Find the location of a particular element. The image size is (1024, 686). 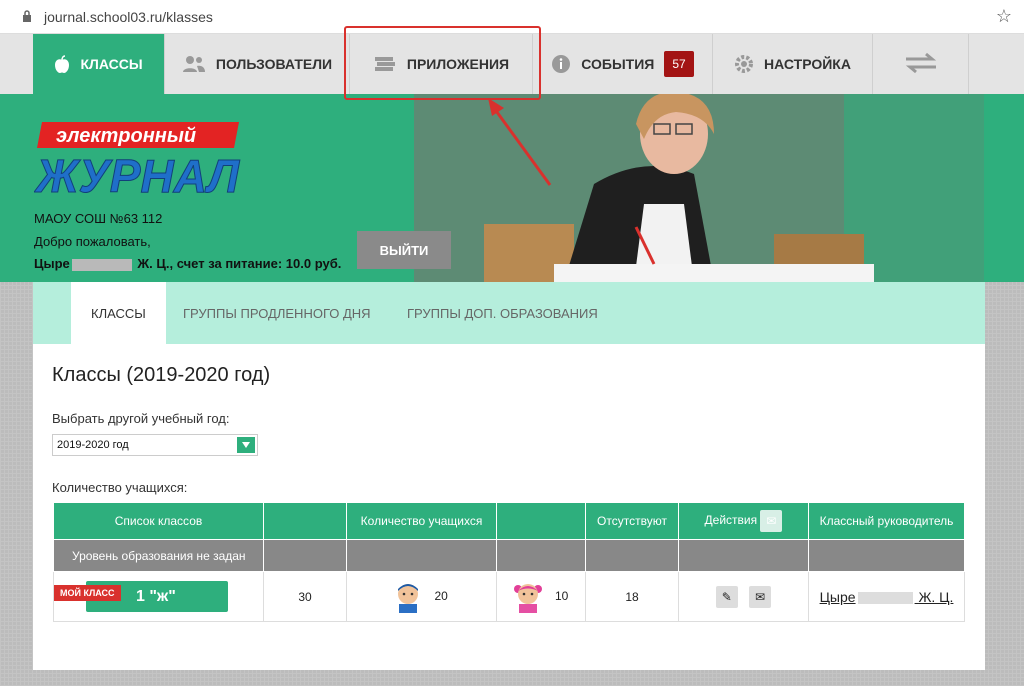

teacher-link: Цыре Ж. Ц. is located at coordinates (887, 597).